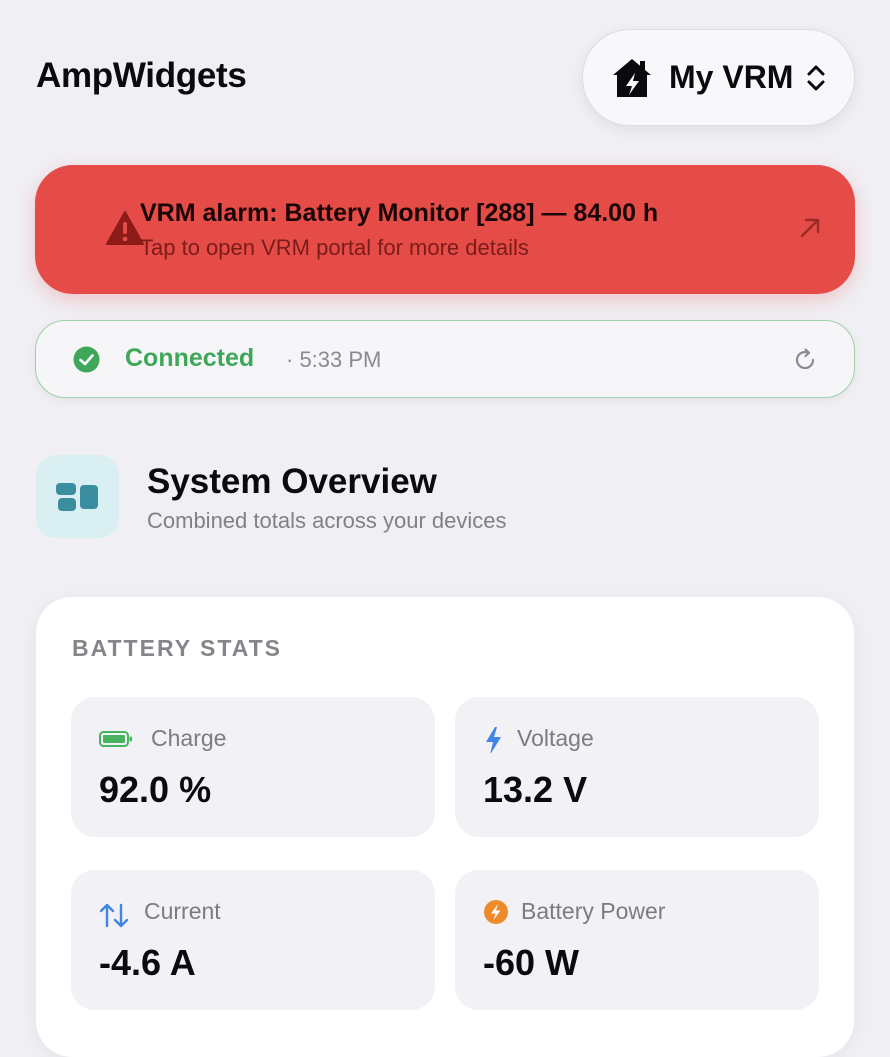 The image size is (890, 1057). I want to click on stat-label: Charge, so click(189, 738).